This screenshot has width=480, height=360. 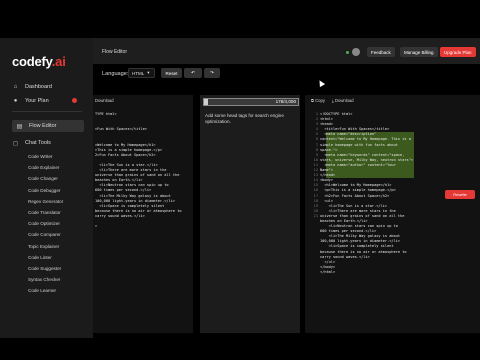 What do you see at coordinates (133, 195) in the screenshot?
I see `code-line: <li>The Milky Way galaxy is about` at bounding box center [133, 195].